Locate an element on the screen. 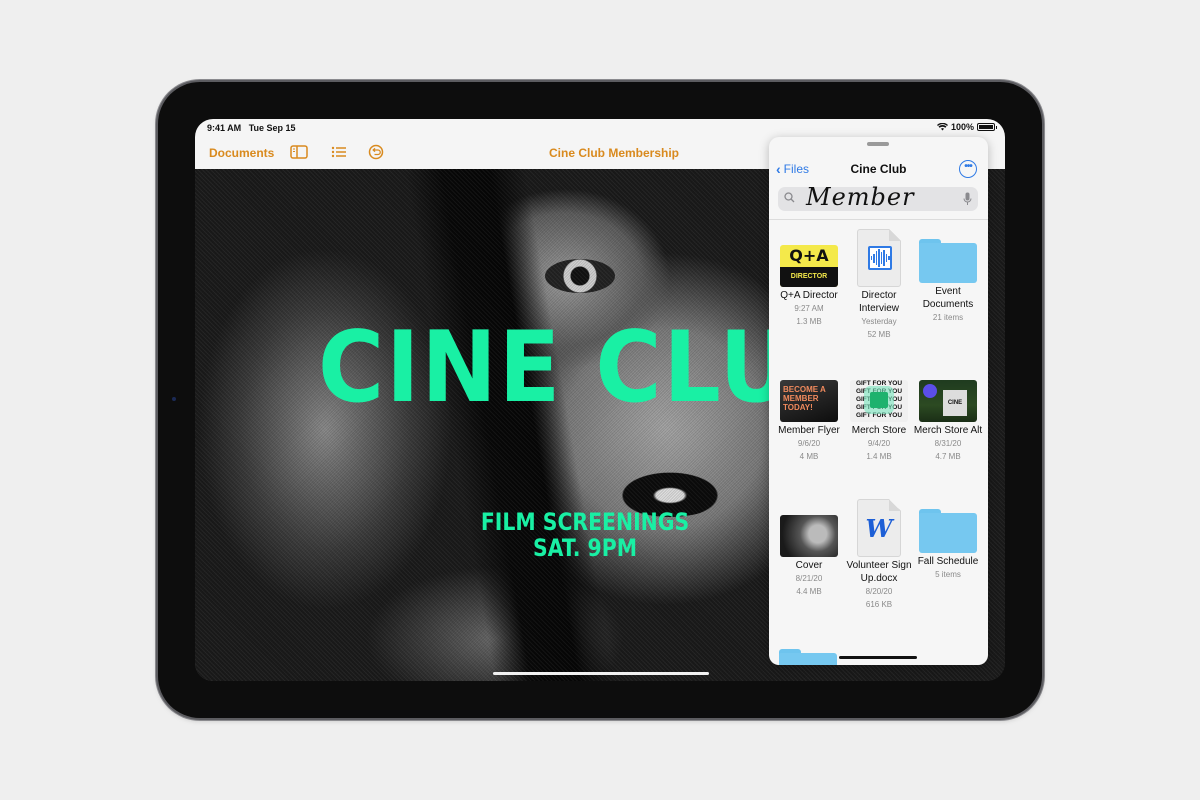 This screenshot has width=1200, height=800. home-indicator is located at coordinates (601, 673).